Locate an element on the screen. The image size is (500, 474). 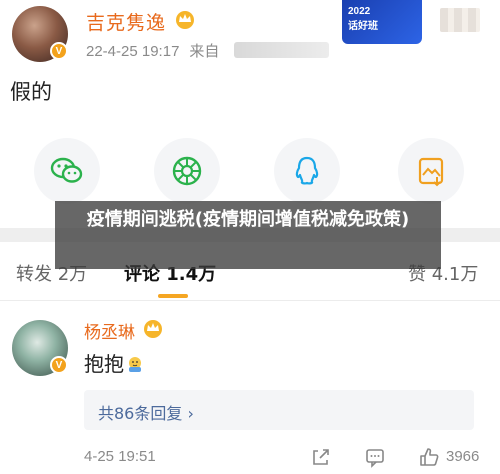
moments-icon is located at coordinates (187, 171).